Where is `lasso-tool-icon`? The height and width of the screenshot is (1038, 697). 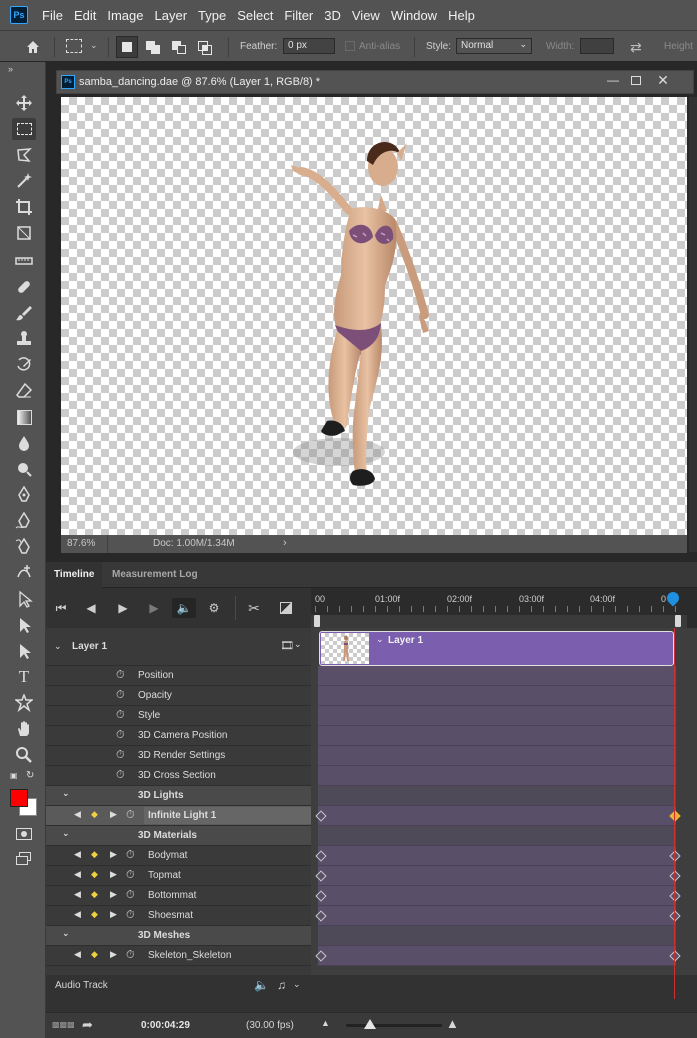
lasso-tool-icon is located at coordinates (24, 155).